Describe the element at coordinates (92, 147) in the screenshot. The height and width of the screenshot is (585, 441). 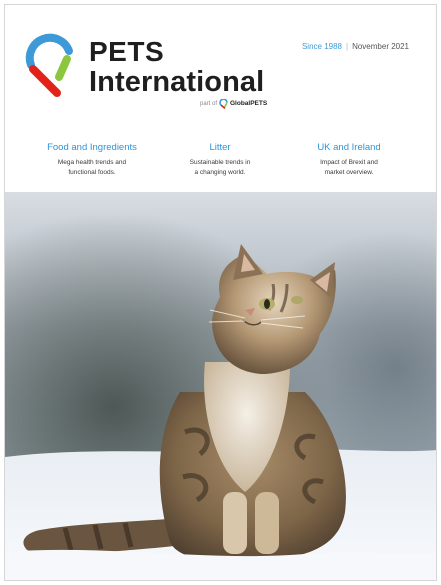
I see `teaser-title: Food and Ingredients` at that location.